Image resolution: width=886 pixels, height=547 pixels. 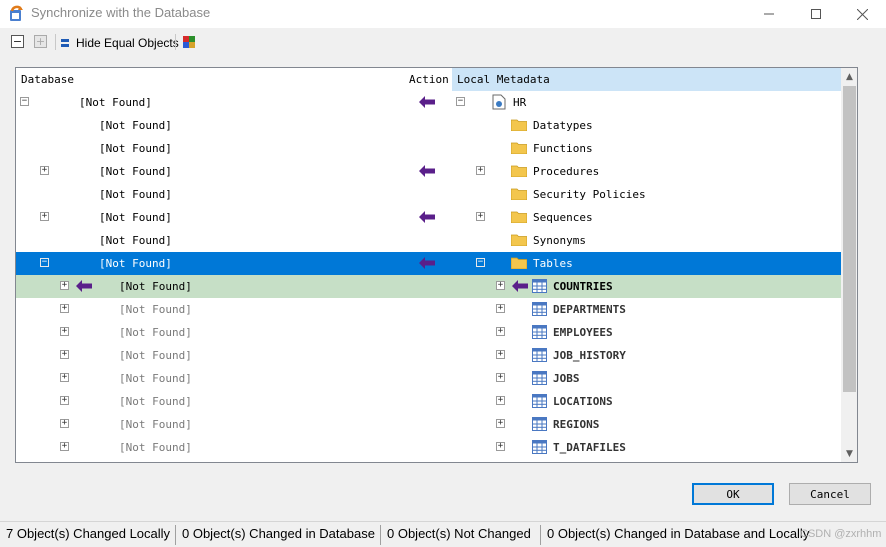 What do you see at coordinates (646, 79) in the screenshot?
I see `column-header-local-metadata: Local Metadata` at bounding box center [646, 79].